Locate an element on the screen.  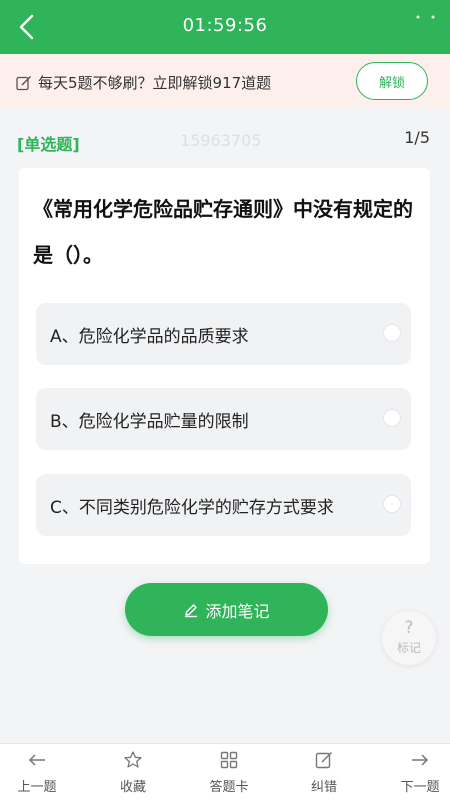
more-menu-icon is located at coordinates (425, 27).